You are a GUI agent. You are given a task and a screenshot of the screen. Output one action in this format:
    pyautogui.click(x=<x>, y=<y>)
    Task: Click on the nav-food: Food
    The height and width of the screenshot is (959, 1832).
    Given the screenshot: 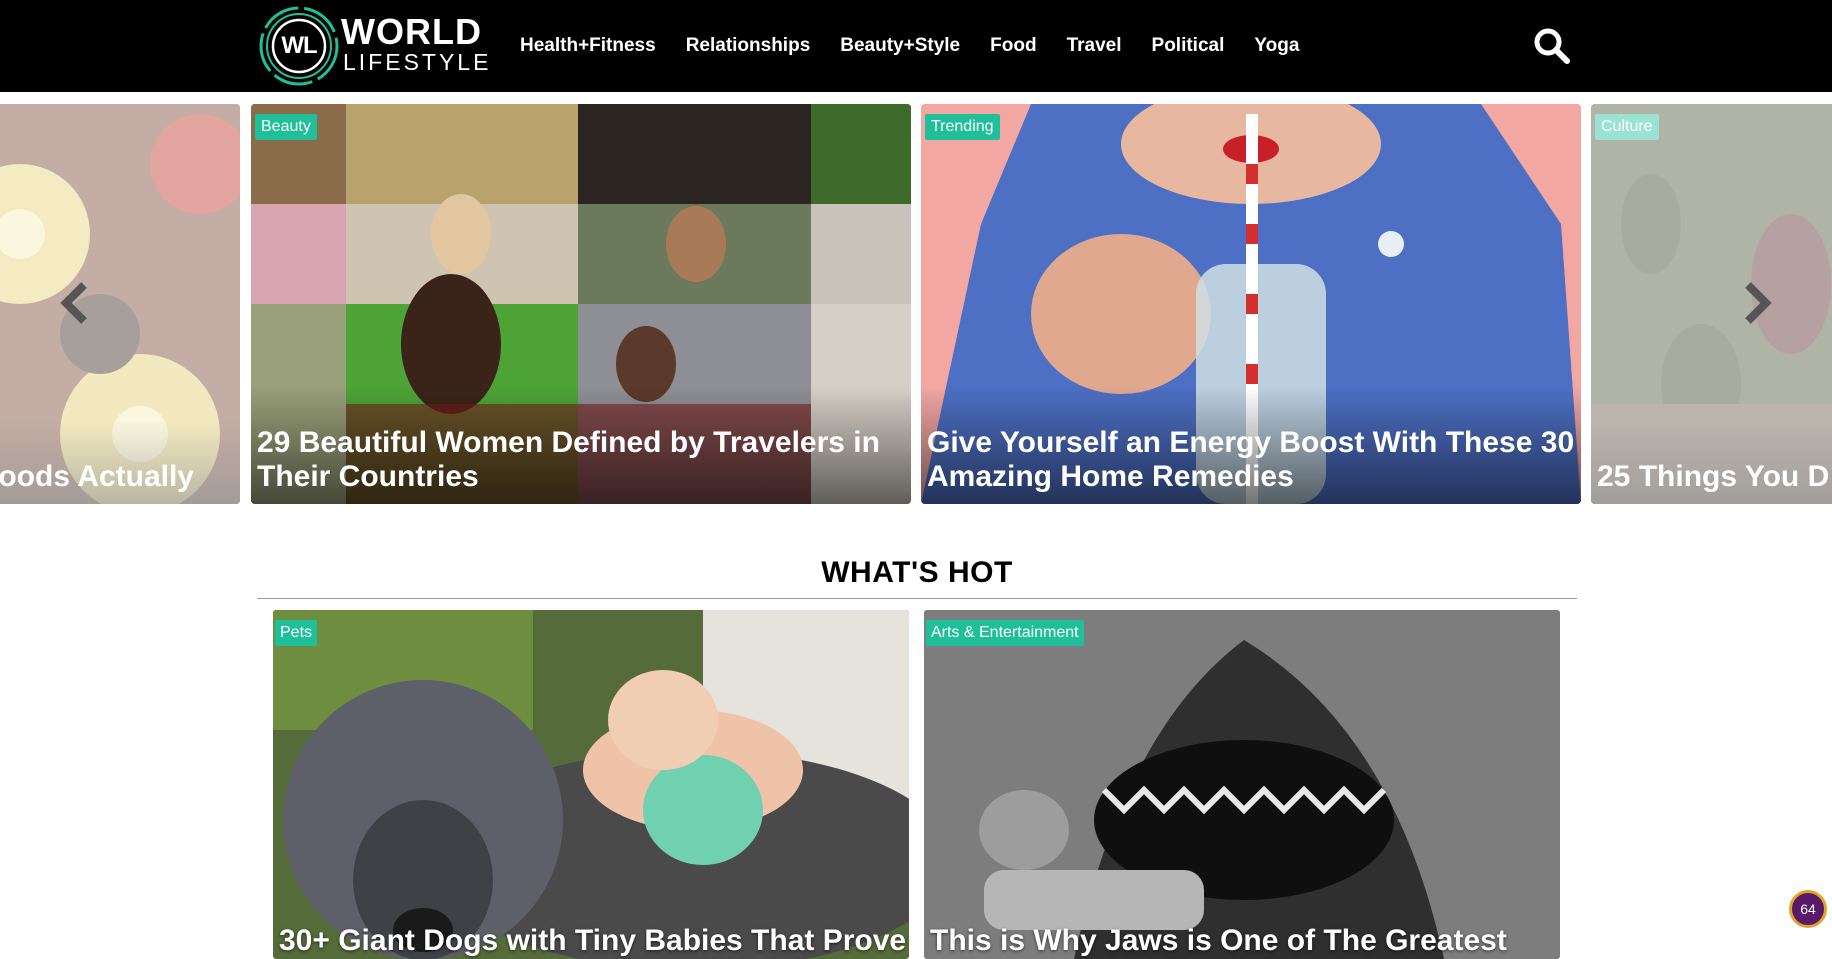 What is the action you would take?
    pyautogui.click(x=1013, y=46)
    